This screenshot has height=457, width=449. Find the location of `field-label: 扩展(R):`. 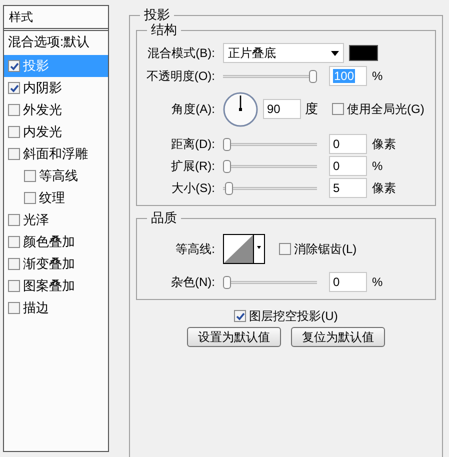

field-label: 扩展(R): is located at coordinates (193, 166).